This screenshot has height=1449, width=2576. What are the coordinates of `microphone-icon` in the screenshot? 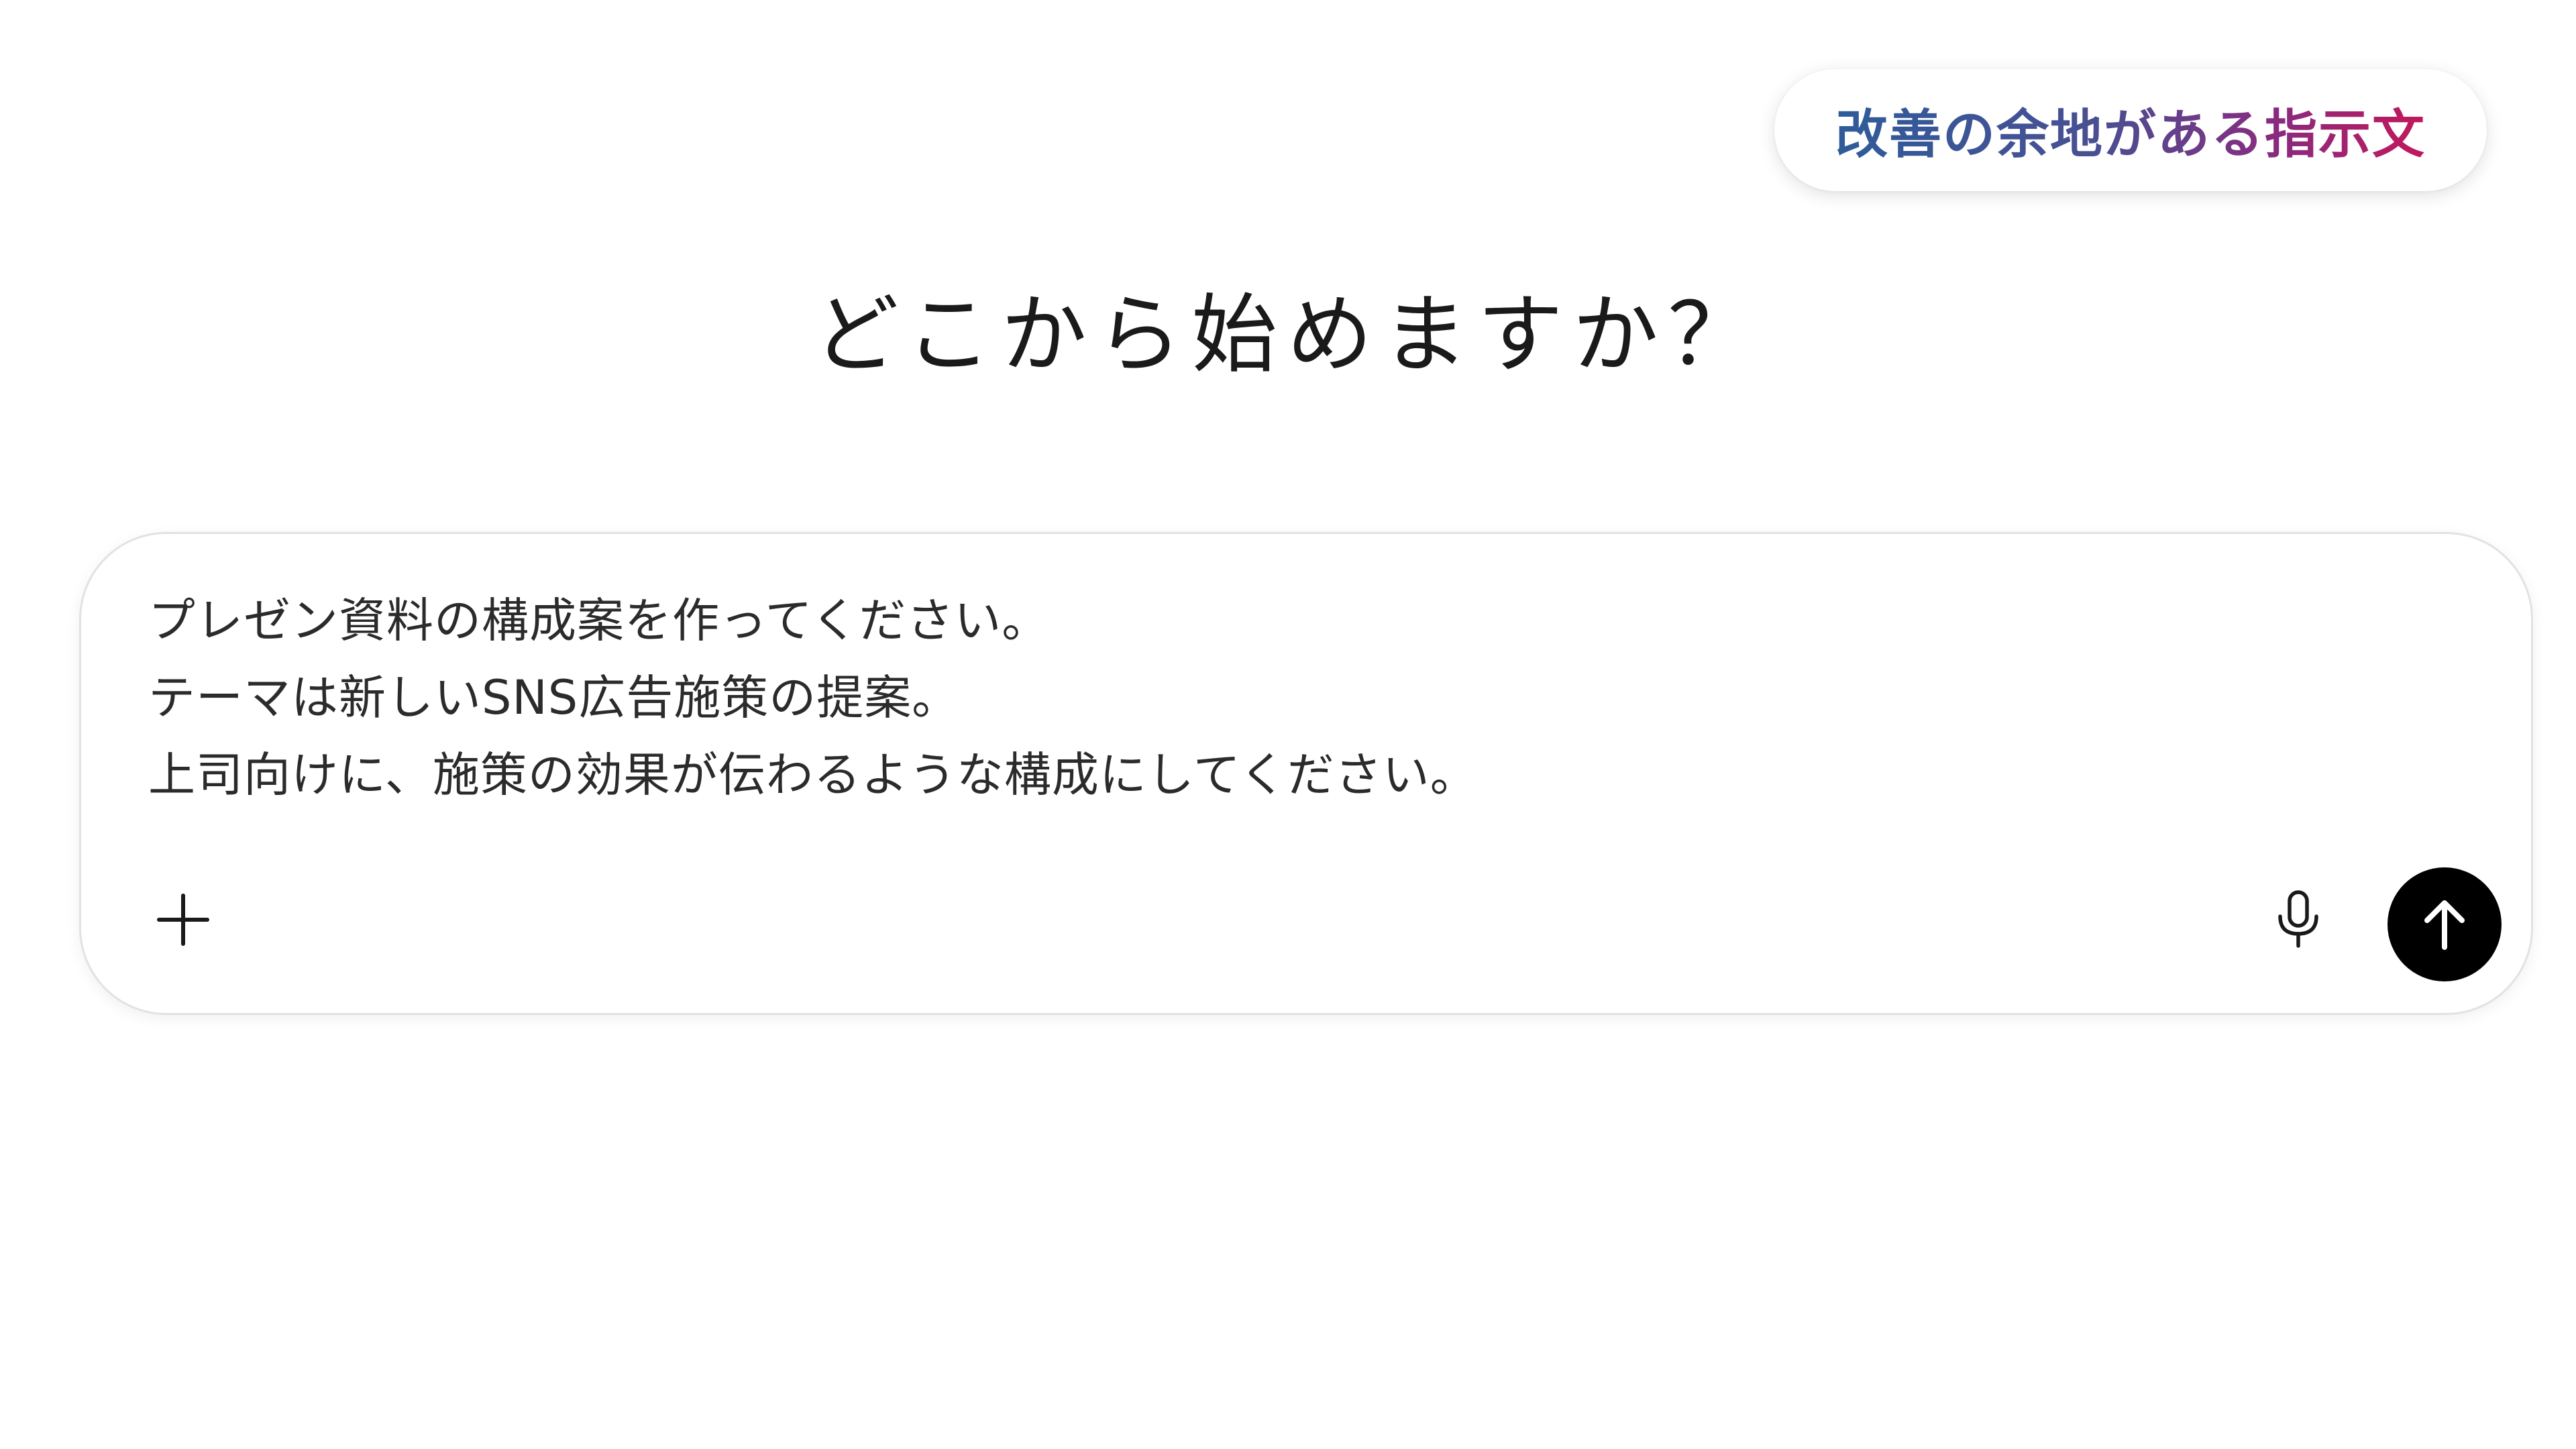 It's located at (2298, 919).